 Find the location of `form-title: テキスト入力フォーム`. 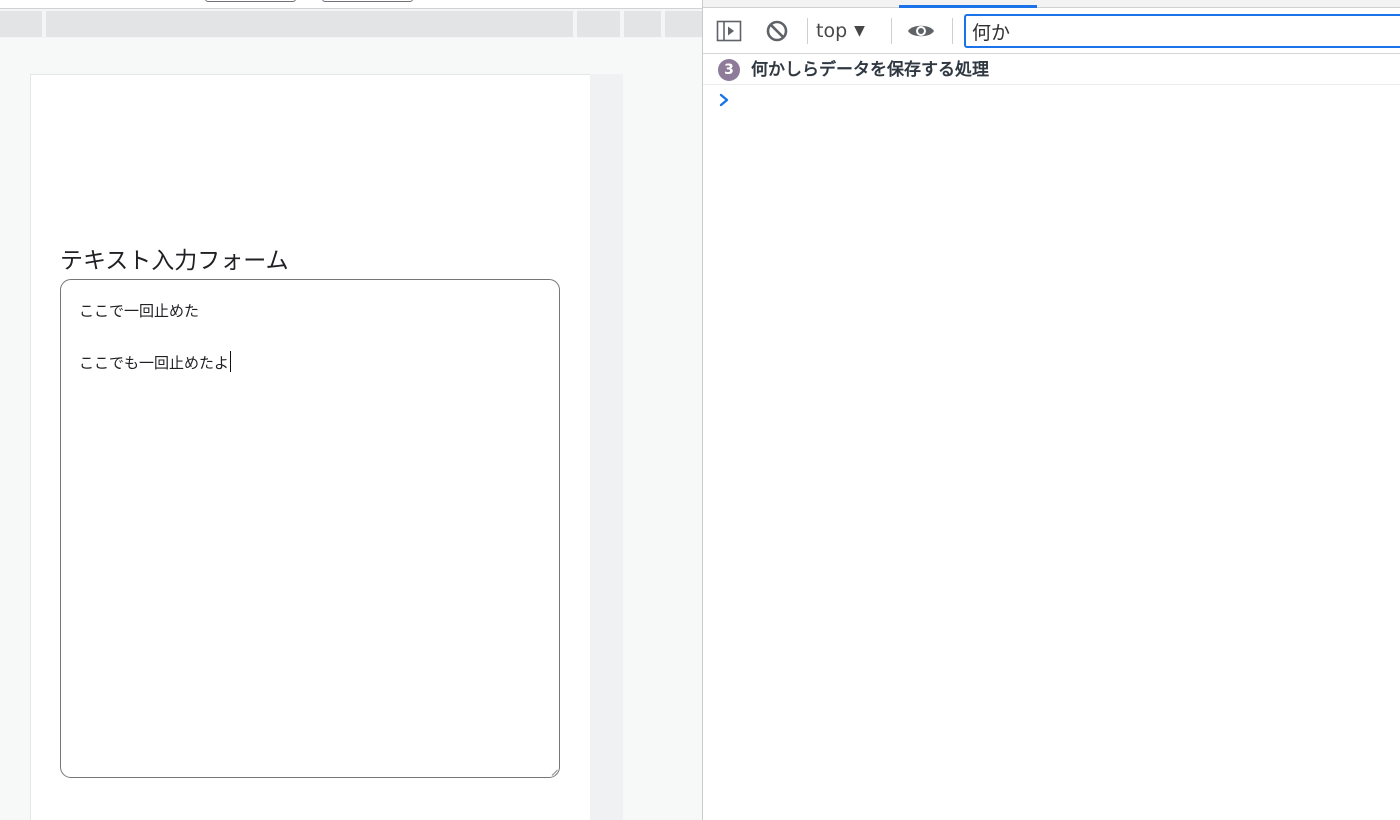

form-title: テキスト入力フォーム is located at coordinates (174, 261).